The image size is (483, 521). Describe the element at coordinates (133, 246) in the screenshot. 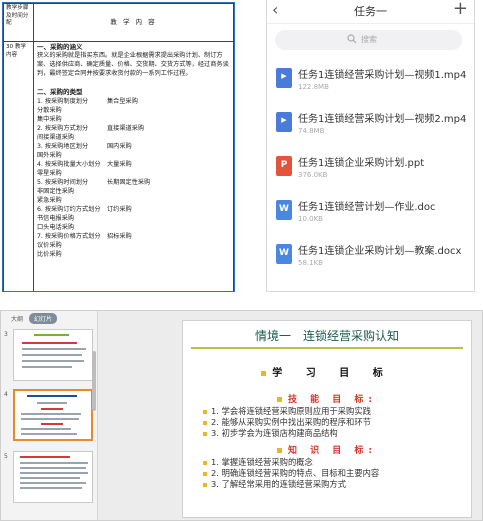

I see `procurement-type-row: 议价采购` at that location.